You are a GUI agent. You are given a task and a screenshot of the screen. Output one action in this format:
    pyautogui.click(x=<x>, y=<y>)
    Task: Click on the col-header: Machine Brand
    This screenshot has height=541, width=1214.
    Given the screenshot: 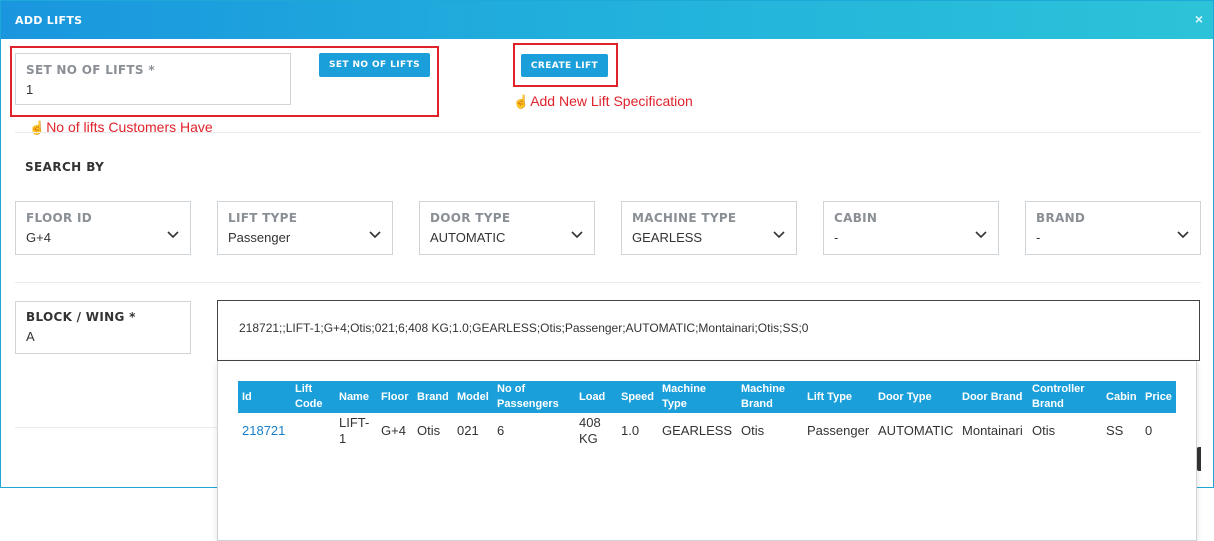 What is the action you would take?
    pyautogui.click(x=763, y=396)
    